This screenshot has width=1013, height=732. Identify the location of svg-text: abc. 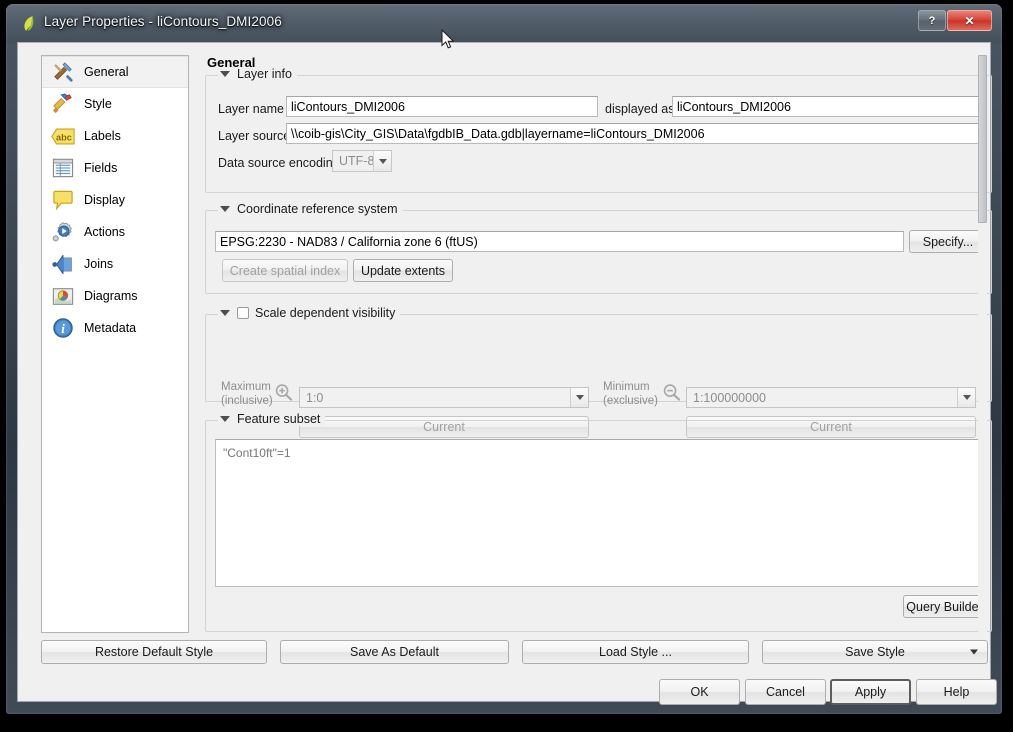
(64, 137).